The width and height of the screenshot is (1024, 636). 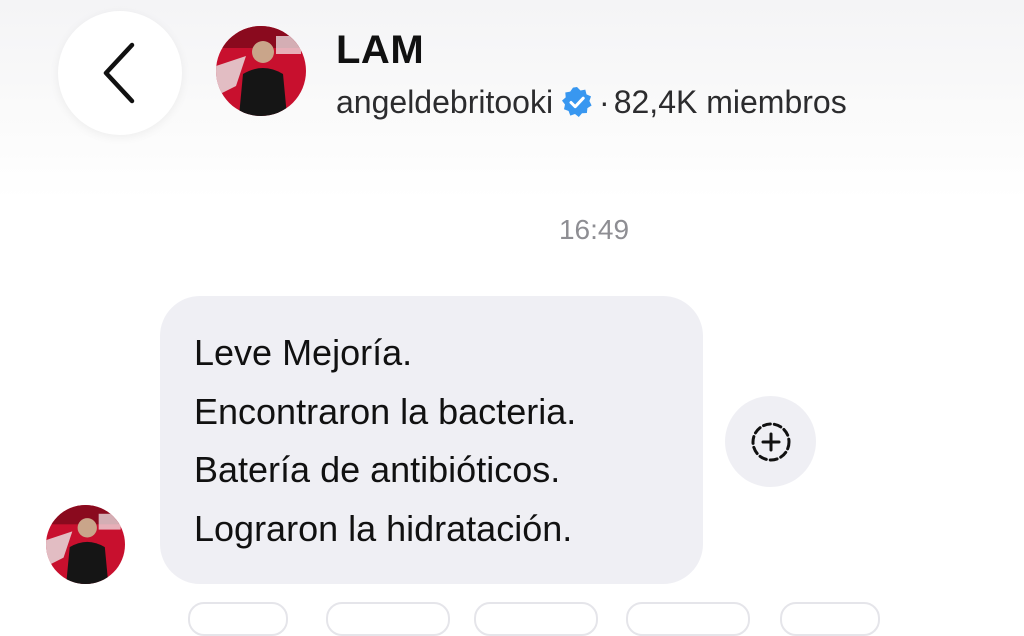 What do you see at coordinates (445, 101) in the screenshot?
I see `channel-handle: angeldebritooki` at bounding box center [445, 101].